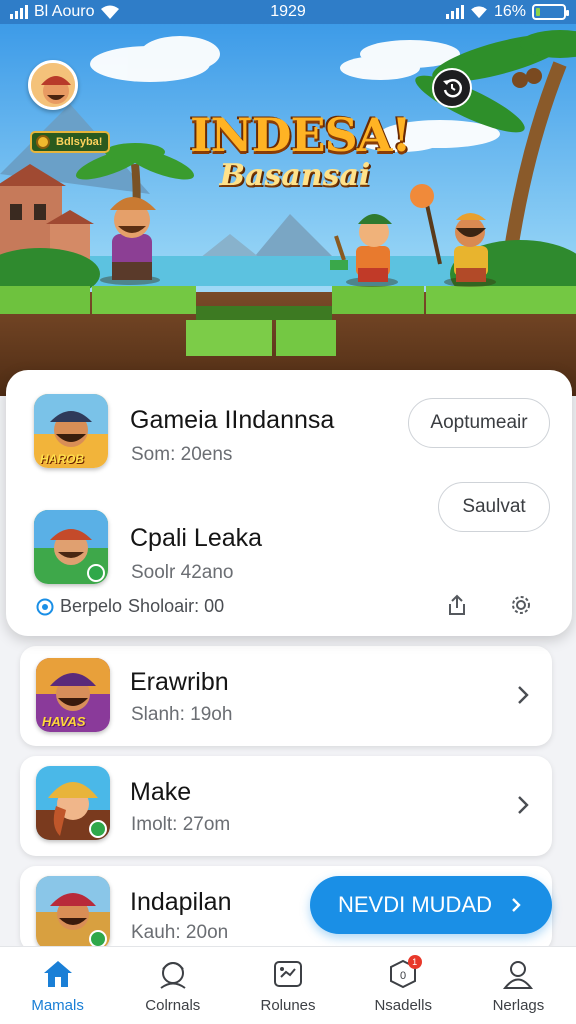  Describe the element at coordinates (57, 1005) in the screenshot. I see `nav-label: Mamals` at that location.